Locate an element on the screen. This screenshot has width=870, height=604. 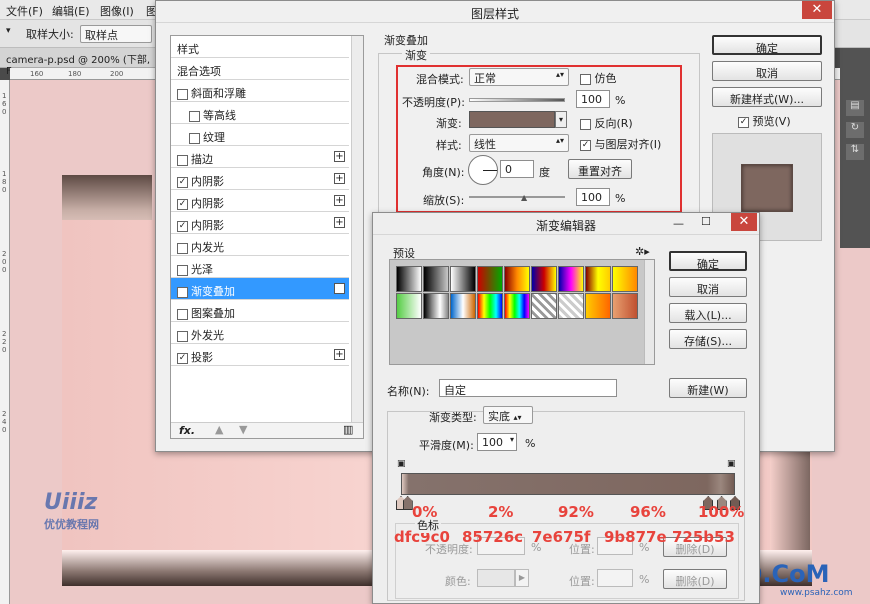
preview-checkbox: ✓ 预览(V) is located at coordinates (764, 121).